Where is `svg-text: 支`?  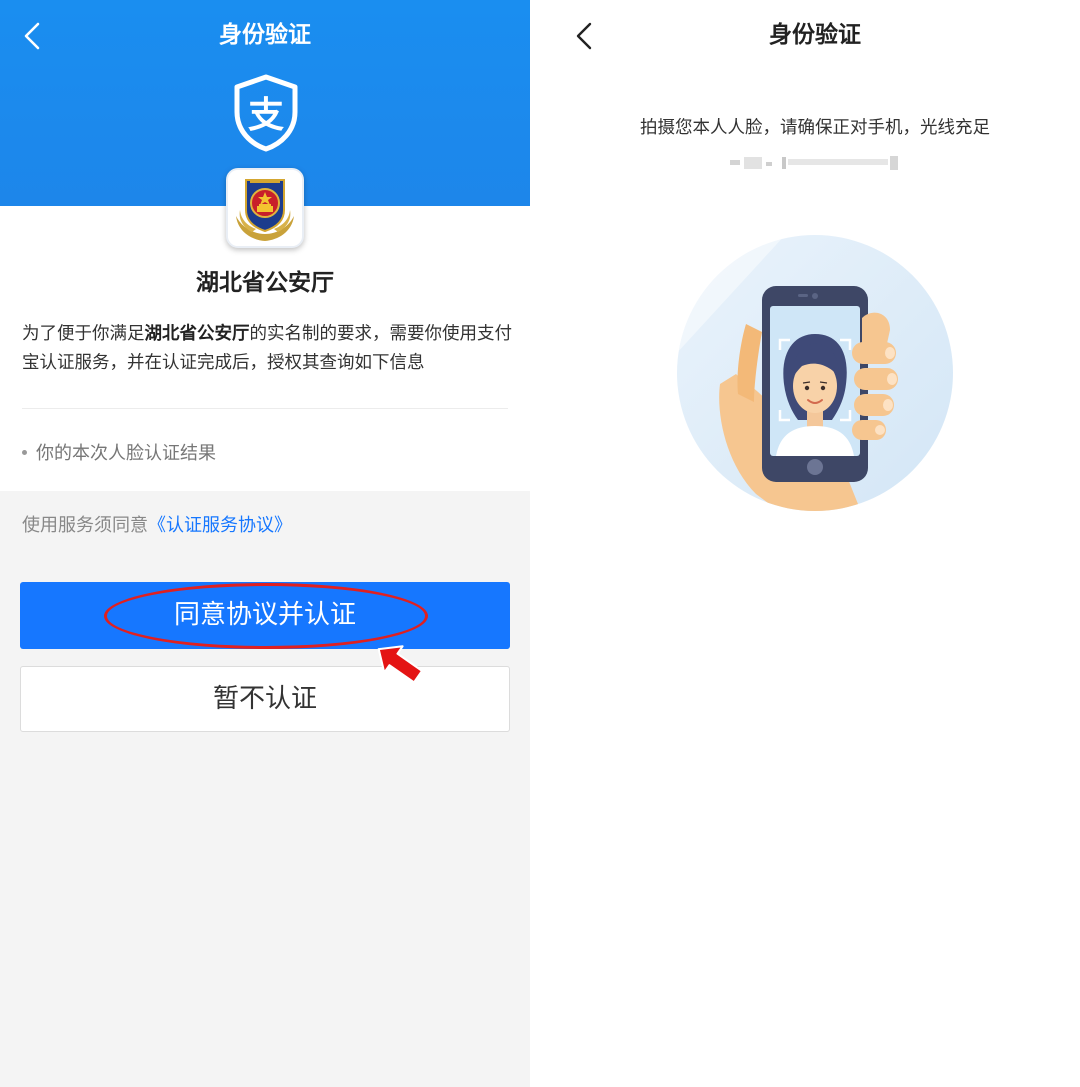 svg-text: 支 is located at coordinates (266, 115).